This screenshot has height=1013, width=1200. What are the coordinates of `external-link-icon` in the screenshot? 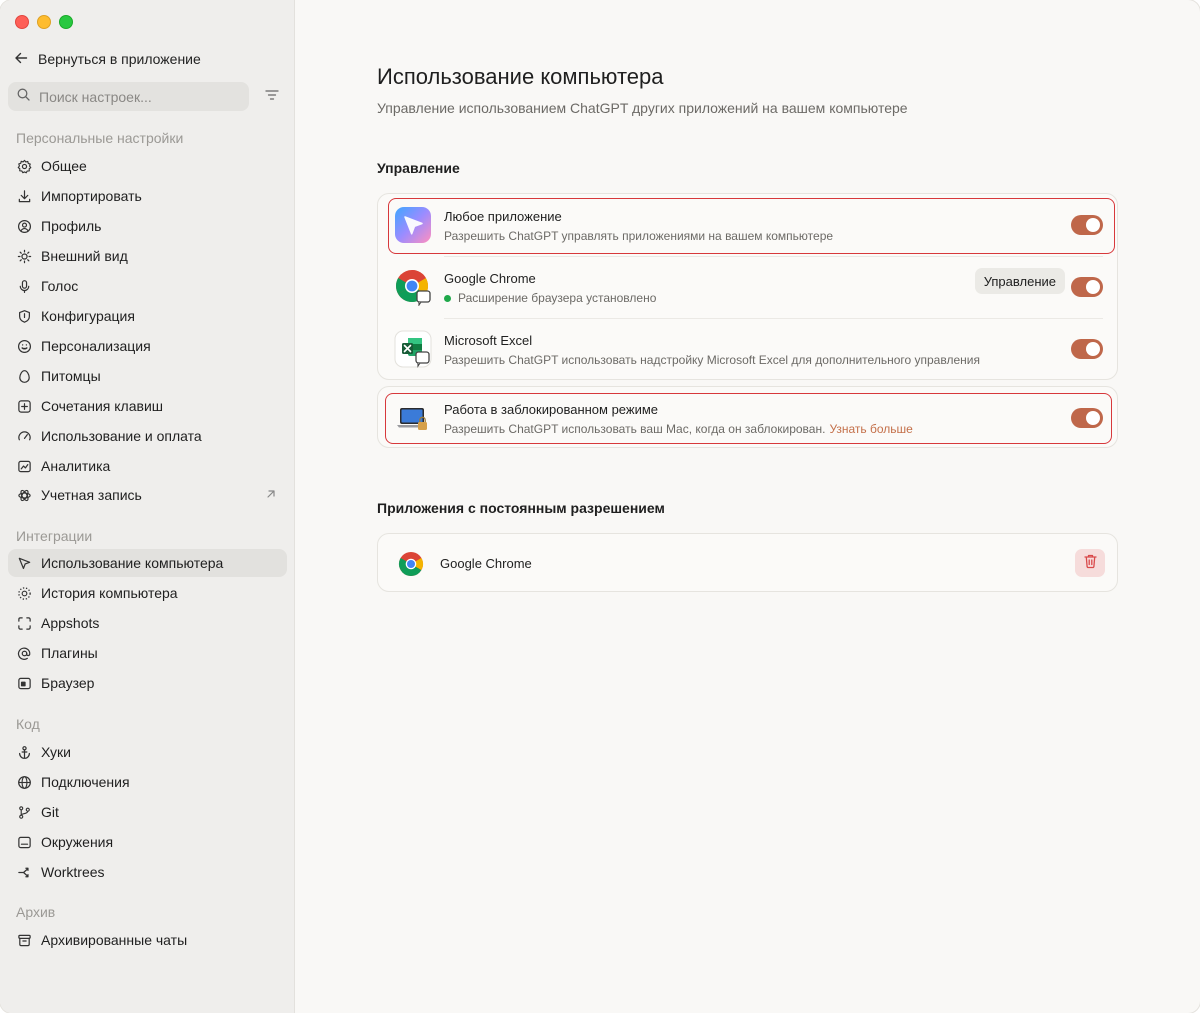 It's located at (271, 495).